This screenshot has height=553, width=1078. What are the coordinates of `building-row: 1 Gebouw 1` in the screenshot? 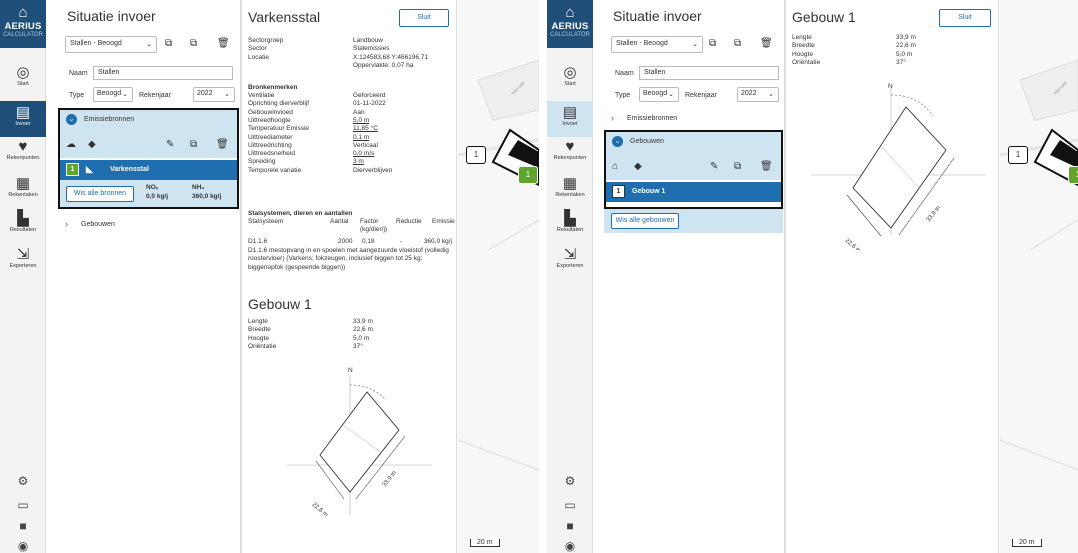 It's located at (693, 192).